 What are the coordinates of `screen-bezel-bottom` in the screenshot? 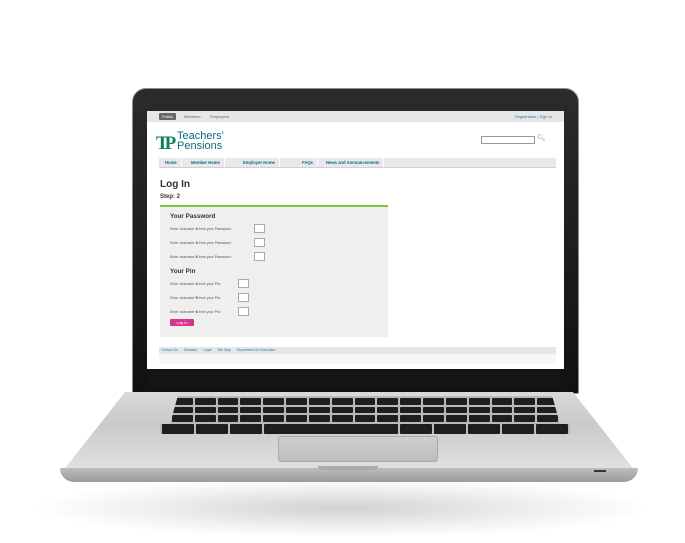 It's located at (355, 381).